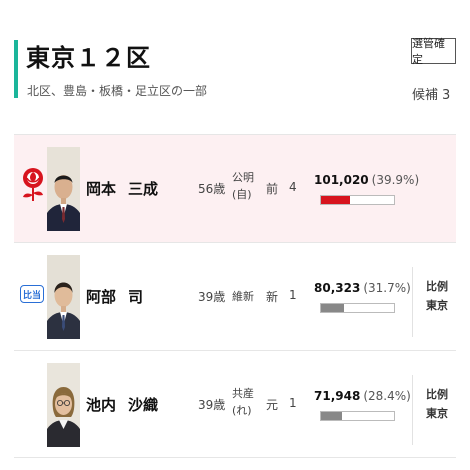 The image size is (470, 470). Describe the element at coordinates (425, 95) in the screenshot. I see `candidates-label: 候補` at that location.